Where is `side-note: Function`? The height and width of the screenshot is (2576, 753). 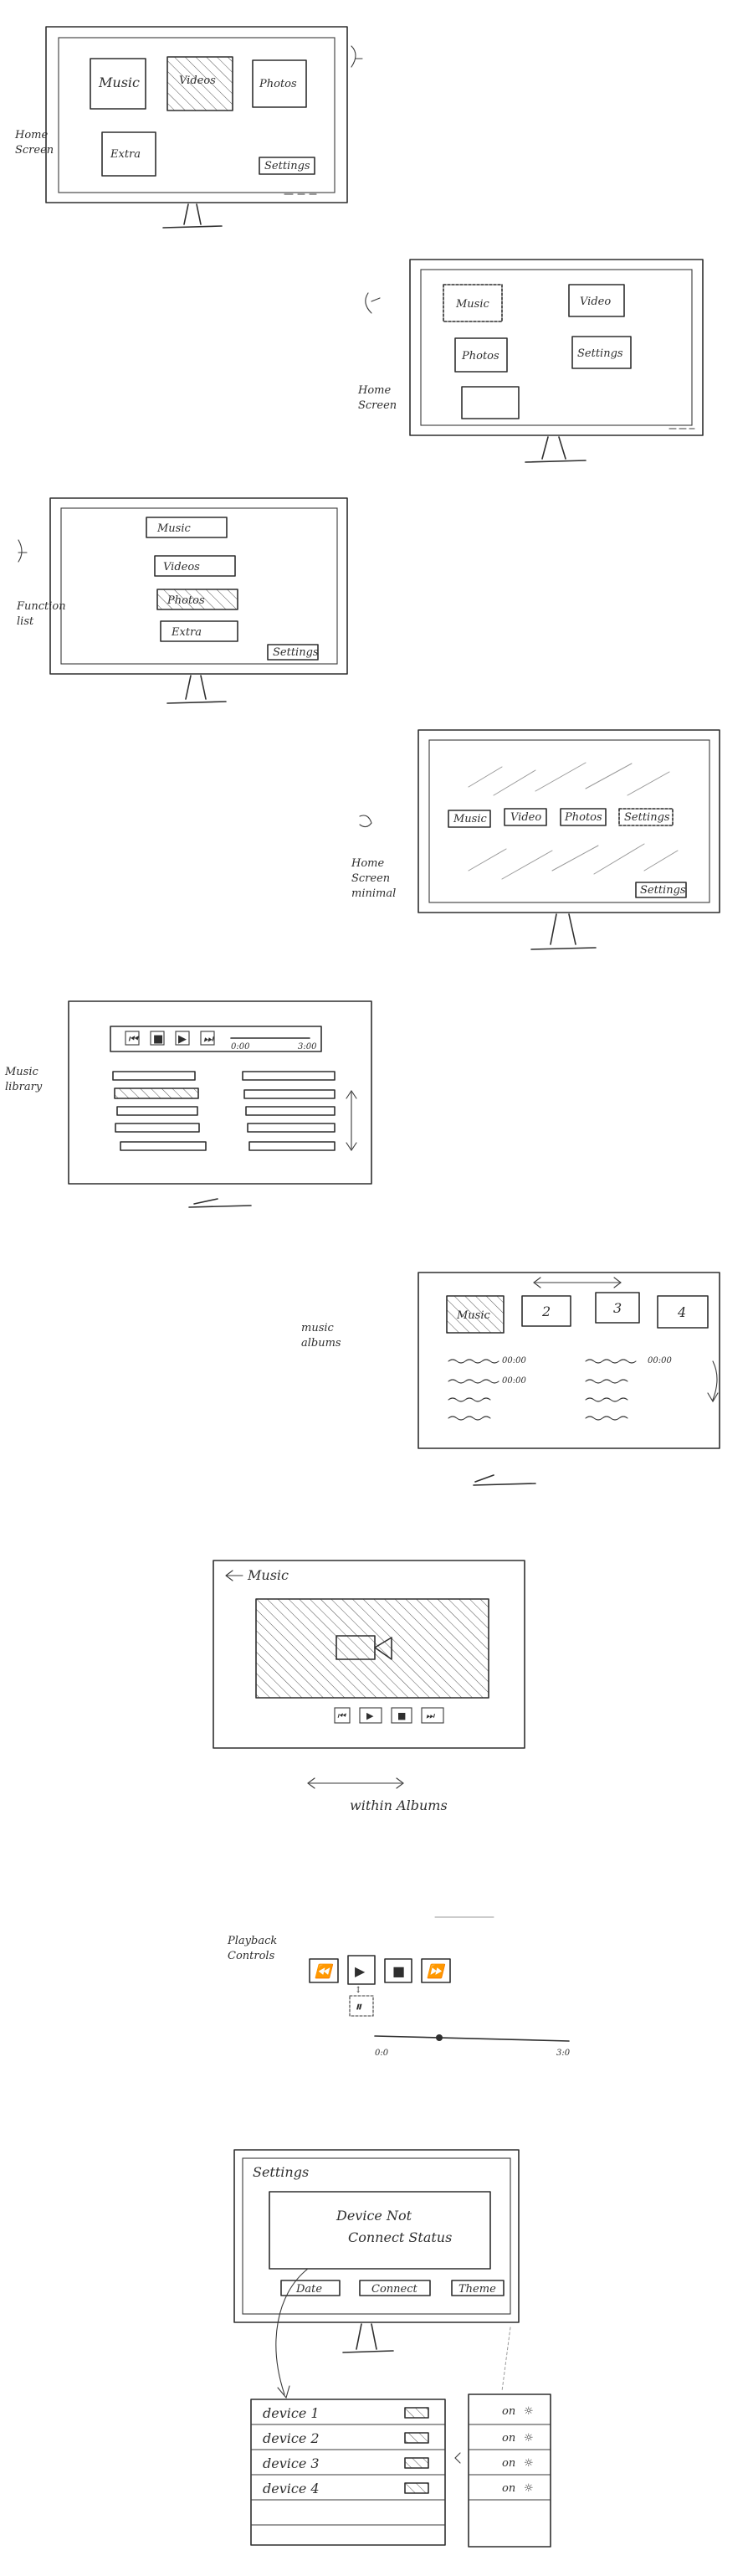 side-note: Function is located at coordinates (41, 606).